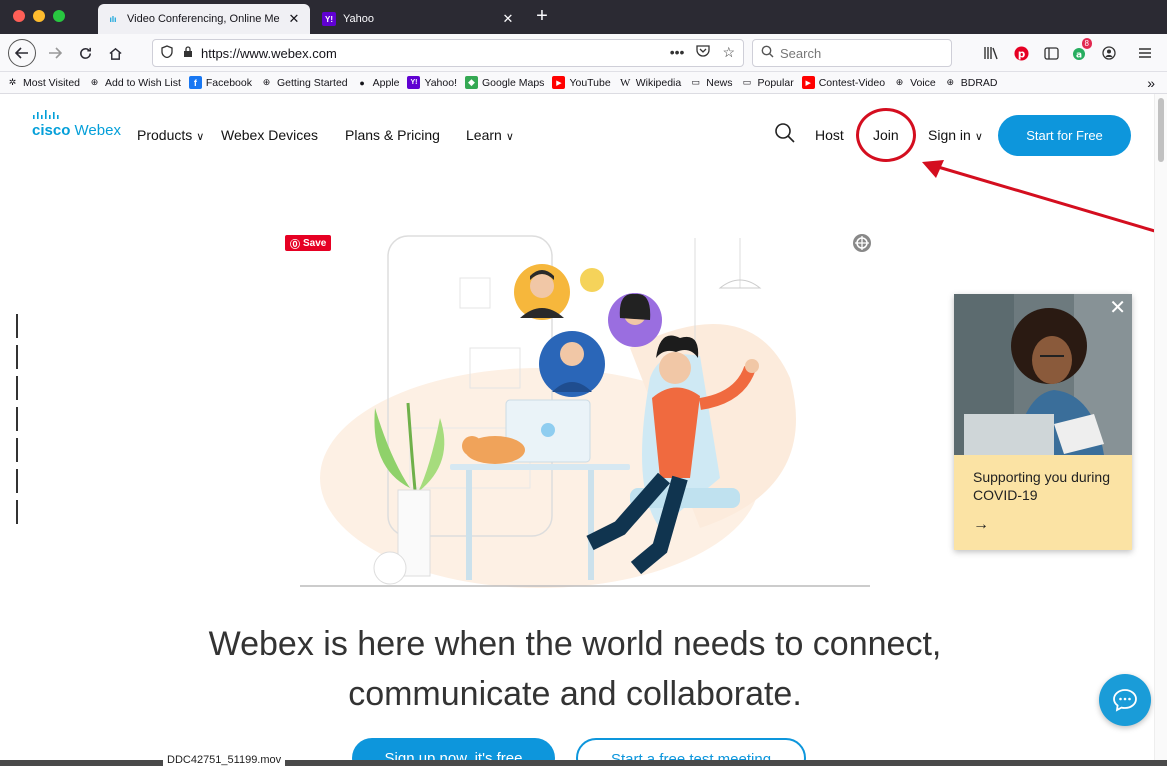  Describe the element at coordinates (448, 53) in the screenshot. I see `address-bar: https://www.webex.com ••• ☆` at that location.